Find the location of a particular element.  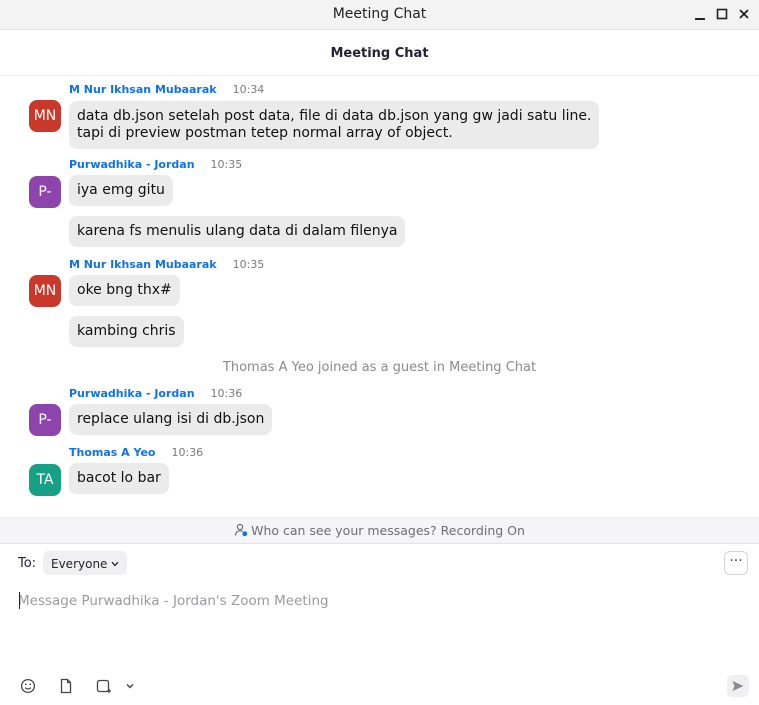

message-header: Purwadhika - Jordan 10:35 is located at coordinates (155, 164).